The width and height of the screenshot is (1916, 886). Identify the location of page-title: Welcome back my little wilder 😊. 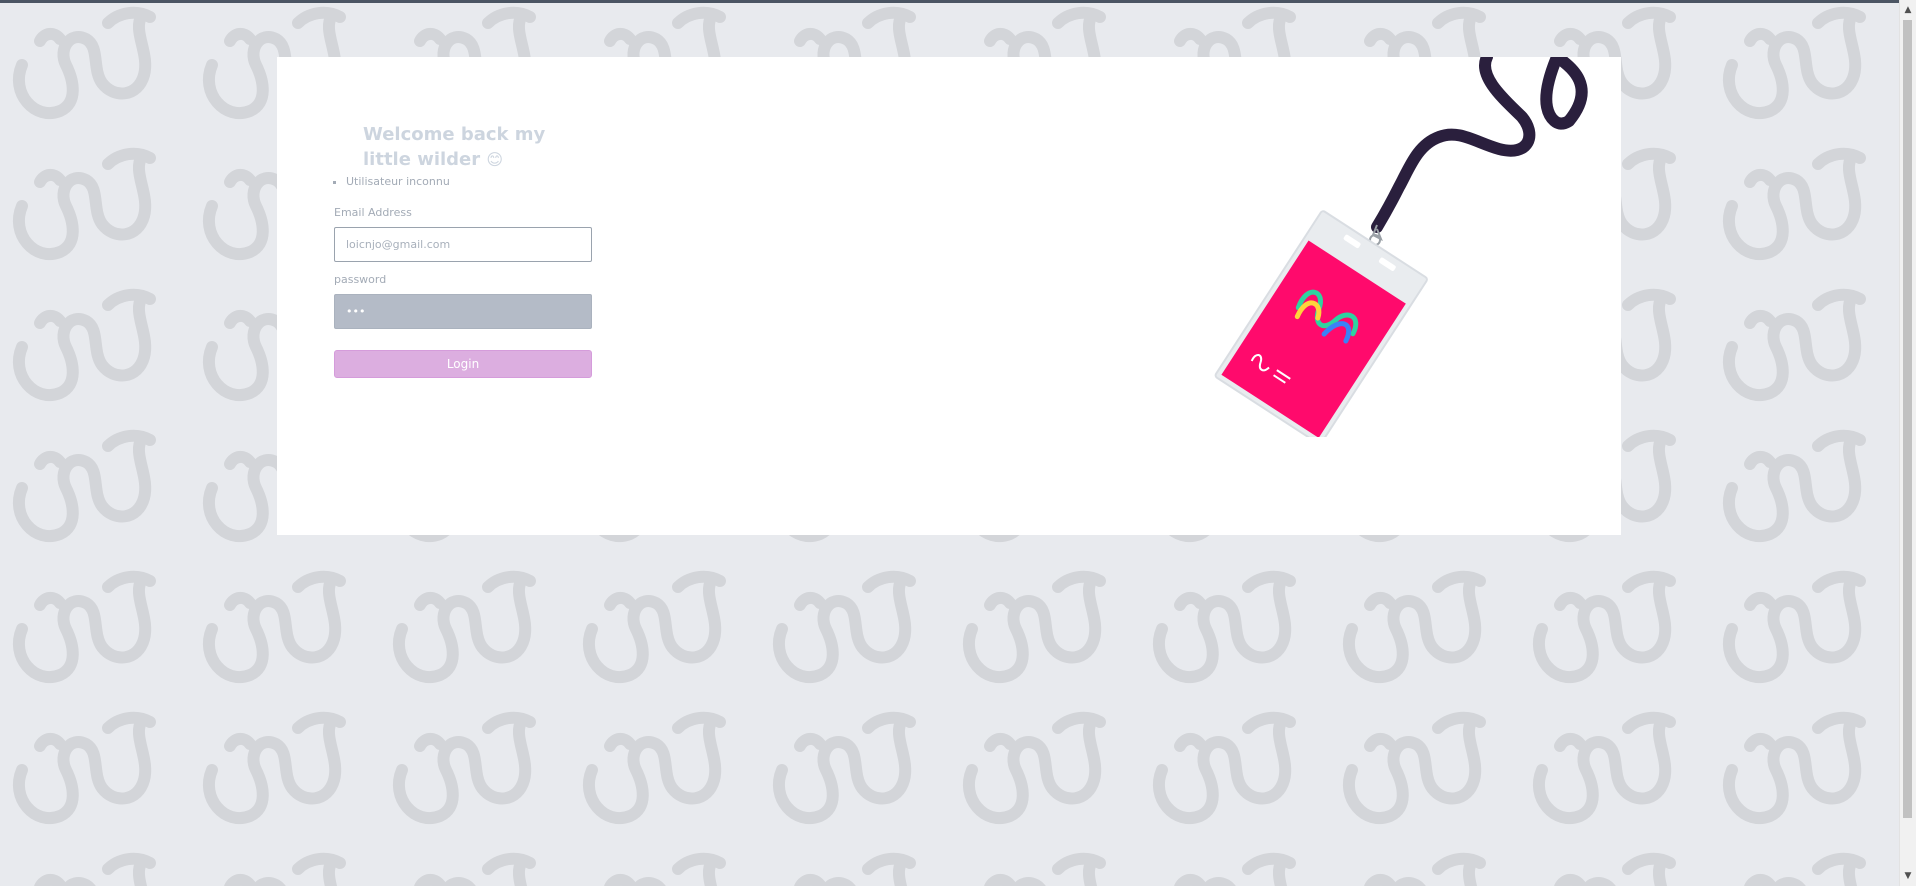
(473, 147).